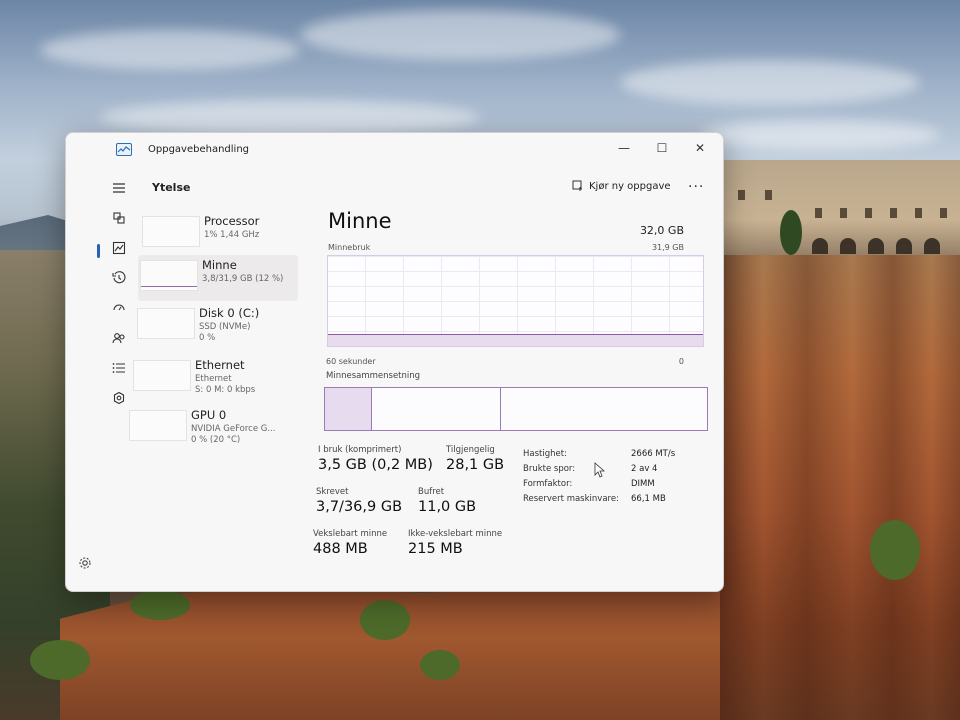 Image resolution: width=960 pixels, height=720 pixels. What do you see at coordinates (119, 188) in the screenshot?
I see `menu-icon` at bounding box center [119, 188].